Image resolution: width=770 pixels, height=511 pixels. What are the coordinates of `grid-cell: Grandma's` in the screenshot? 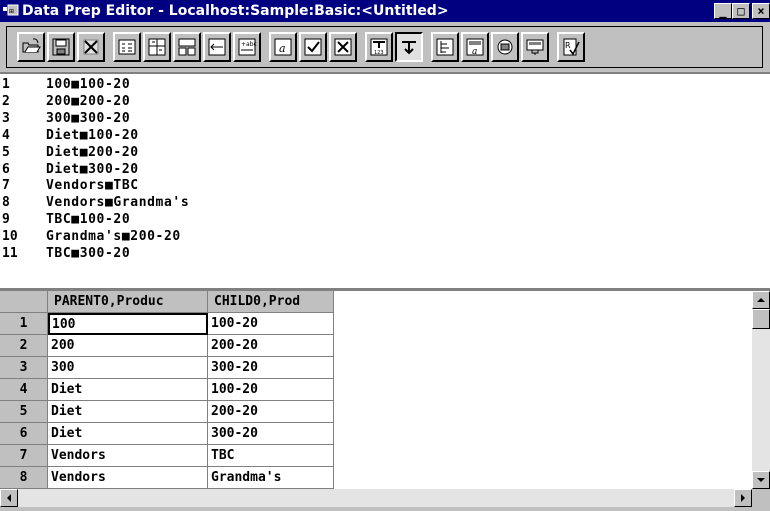 It's located at (271, 478).